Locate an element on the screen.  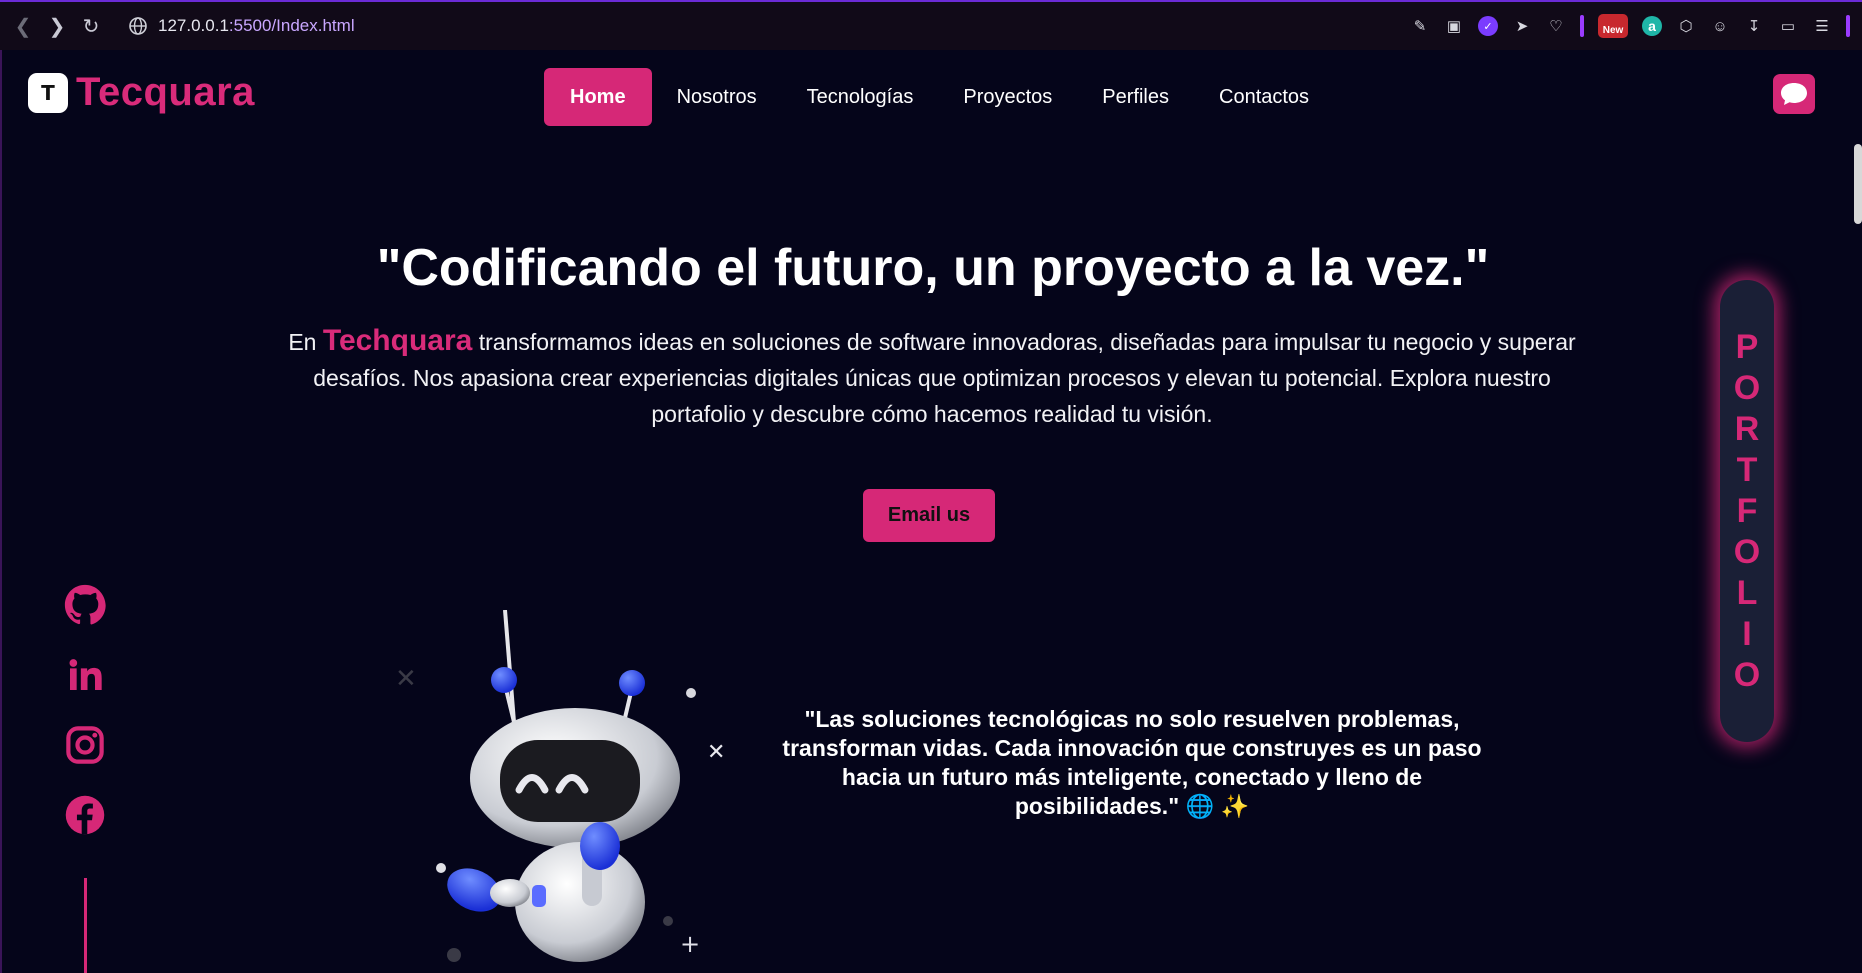
site-logo: T Tecquara is located at coordinates (141, 92).